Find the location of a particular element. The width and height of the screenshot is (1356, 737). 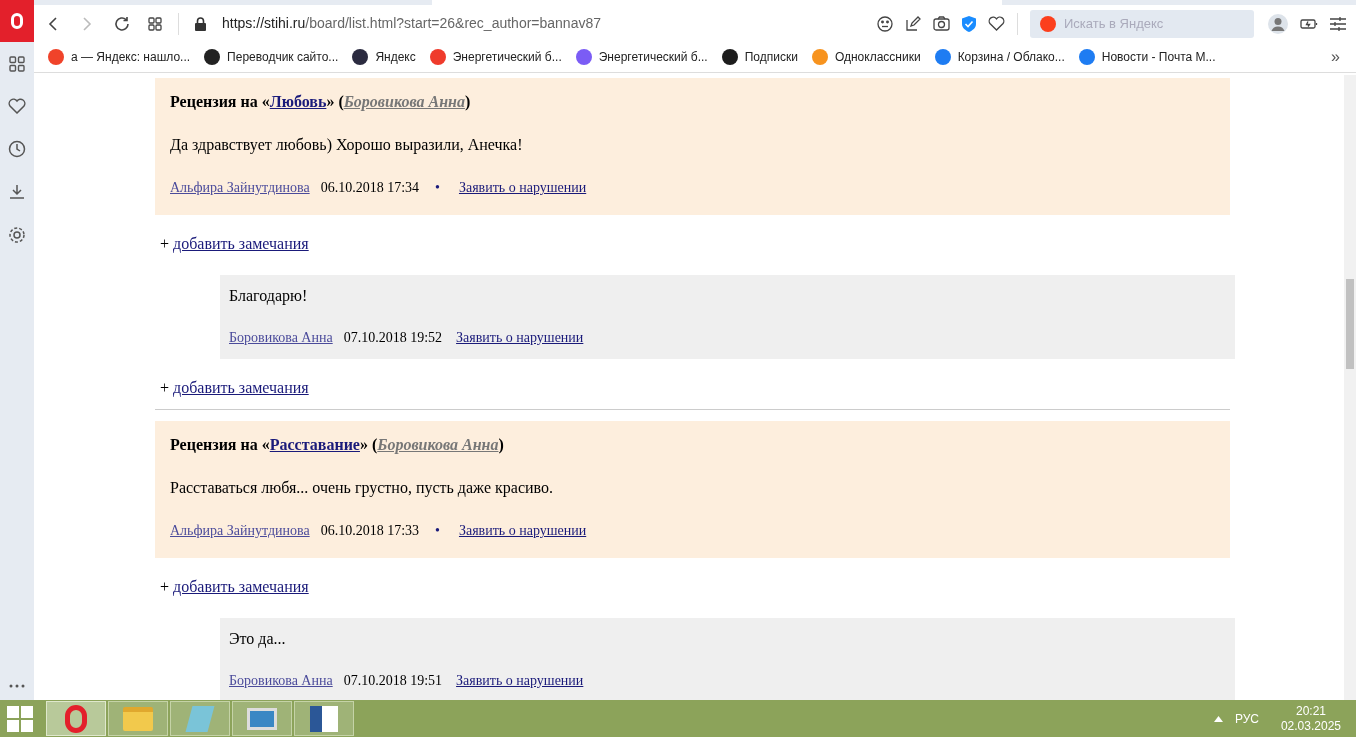

review-heading: Рецензия на «Любовь» (Боровикова Анна) is located at coordinates (321, 102).